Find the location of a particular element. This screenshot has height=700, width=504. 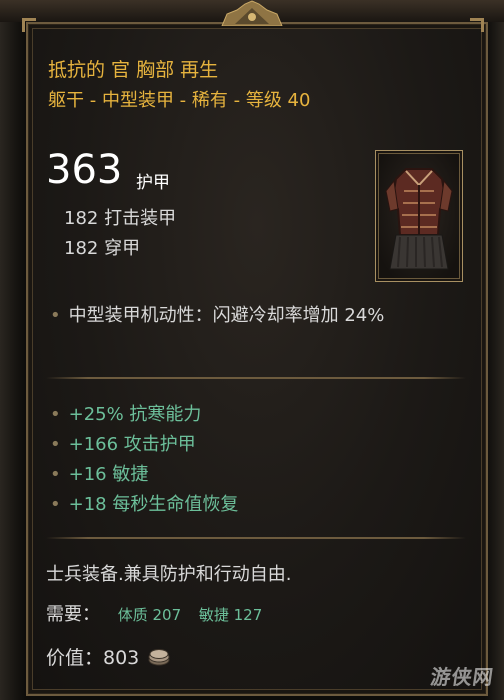

watermark-logo: 游侠网 is located at coordinates (462, 677).